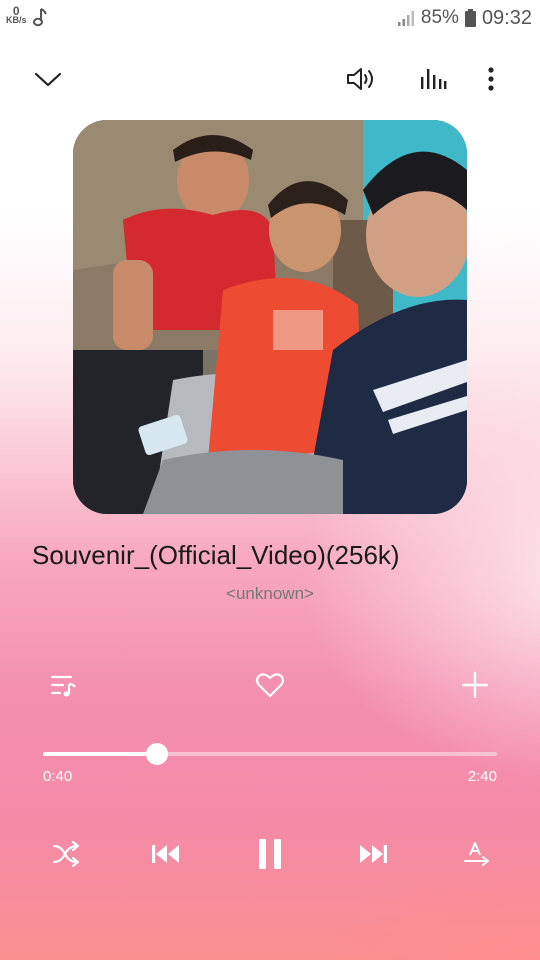 The height and width of the screenshot is (960, 540). I want to click on equalizer-icon, so click(434, 79).